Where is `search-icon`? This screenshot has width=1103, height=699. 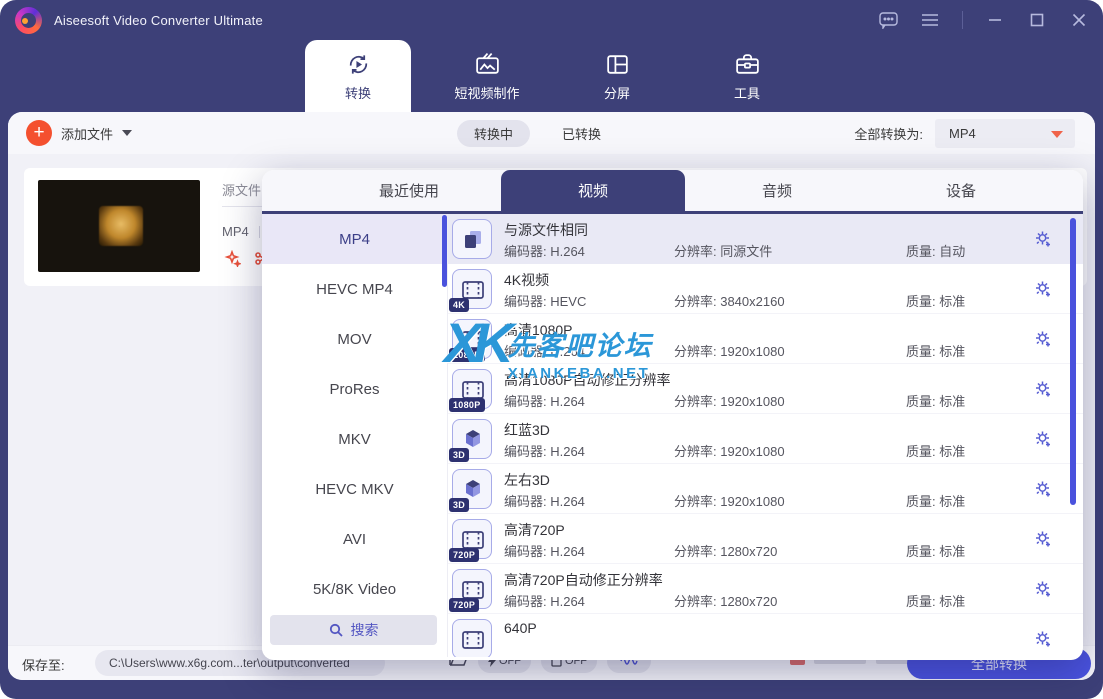
search-icon is located at coordinates (336, 630).